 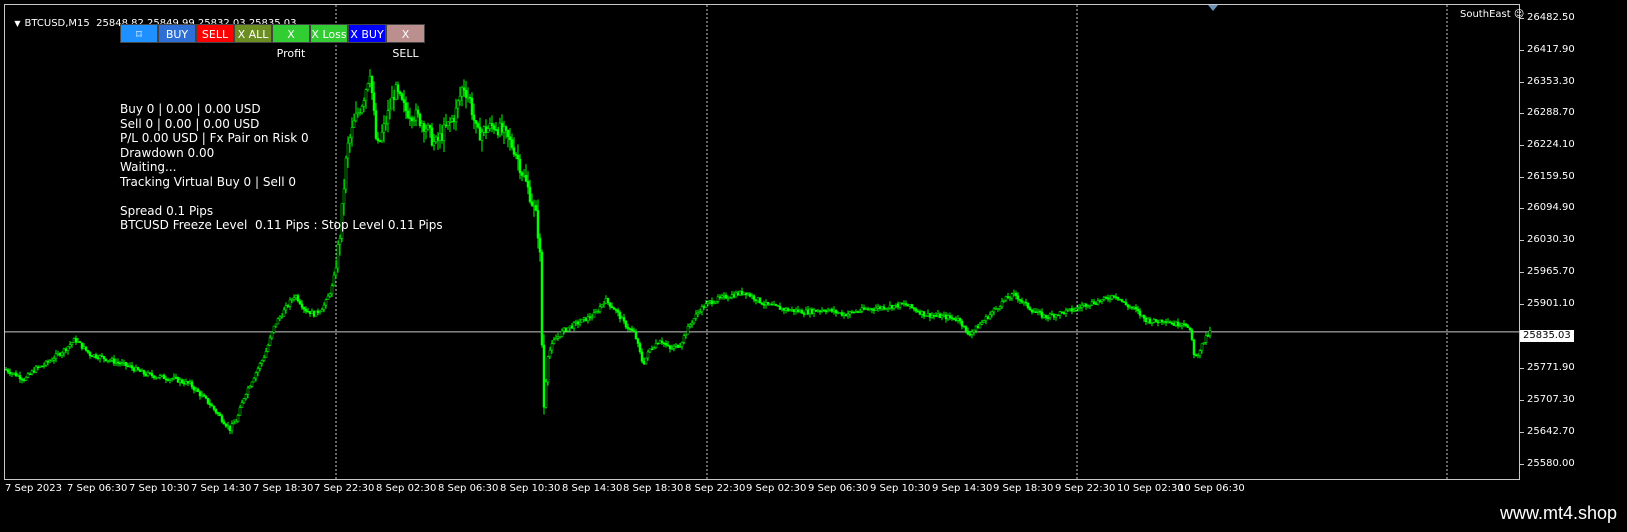 What do you see at coordinates (405, 42) in the screenshot?
I see `close-sell-button: X SELL` at bounding box center [405, 42].